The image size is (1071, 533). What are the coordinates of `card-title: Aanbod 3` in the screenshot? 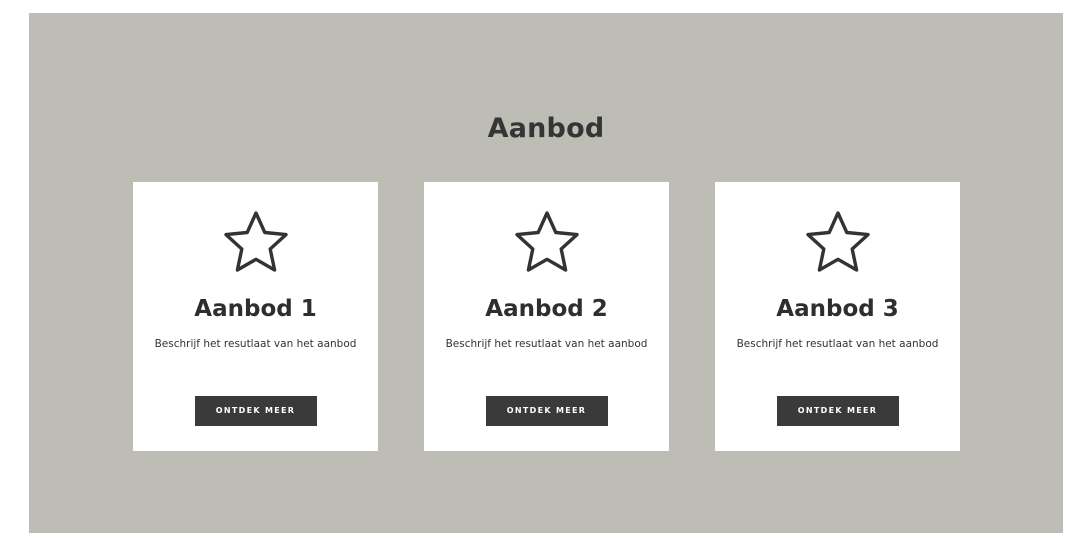 It's located at (837, 309).